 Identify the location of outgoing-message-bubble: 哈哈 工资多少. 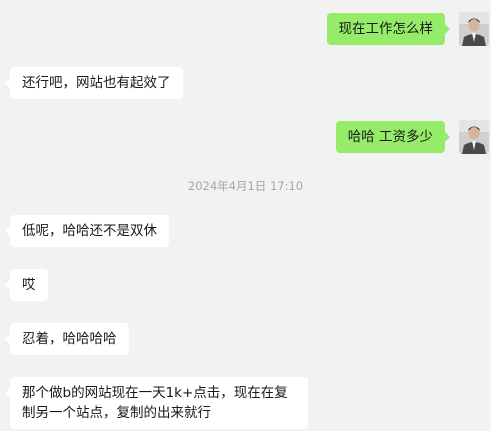
(393, 137).